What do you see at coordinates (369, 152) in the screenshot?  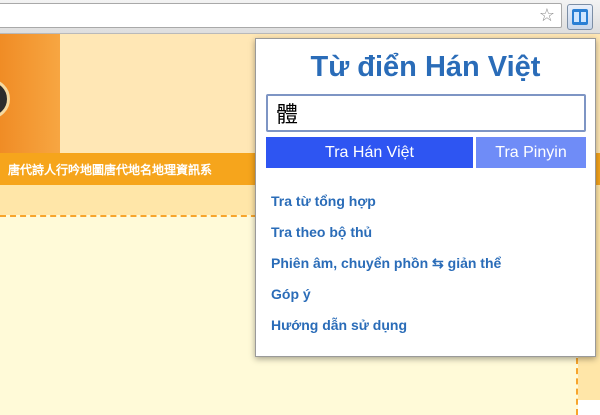 I see `tra-han-viet-button: Tra Hán Việt` at bounding box center [369, 152].